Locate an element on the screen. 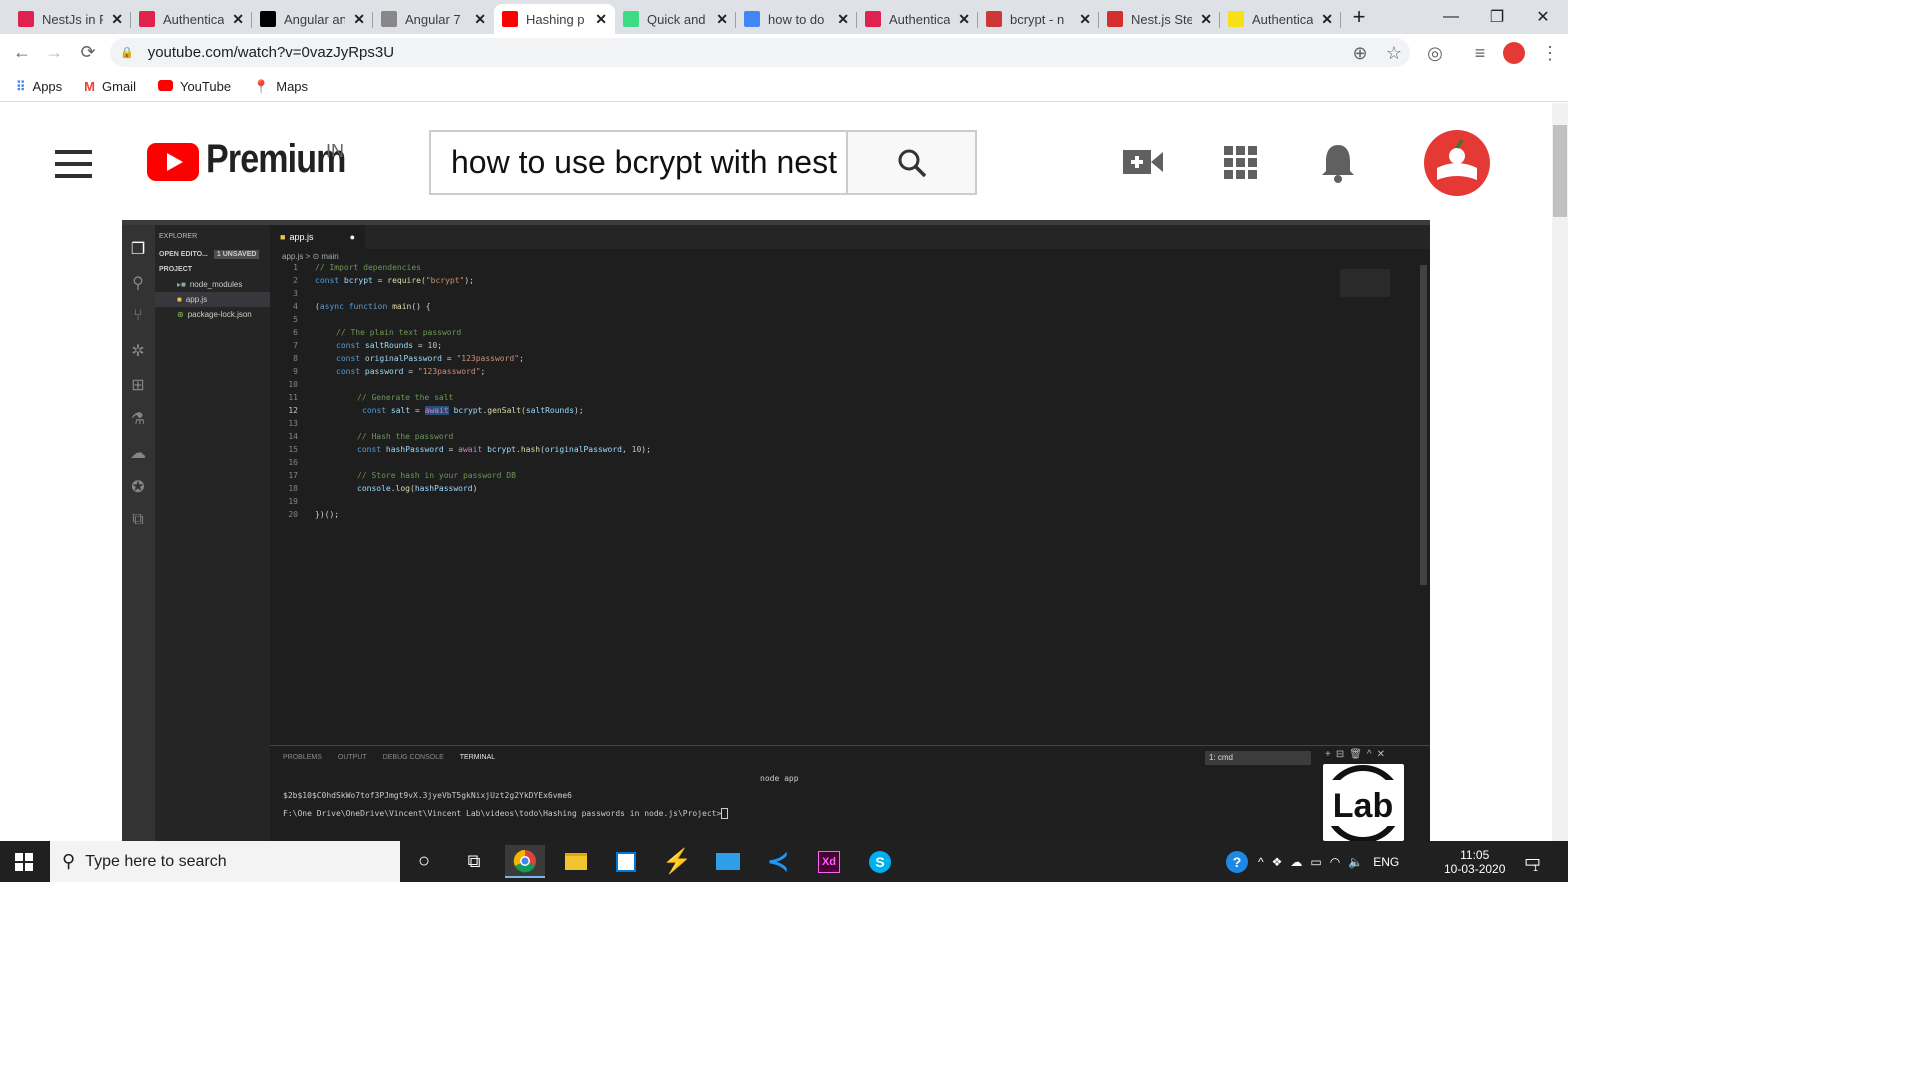 This screenshot has width=1920, height=1080. browser-tab: Angular an ✕ is located at coordinates (312, 19).